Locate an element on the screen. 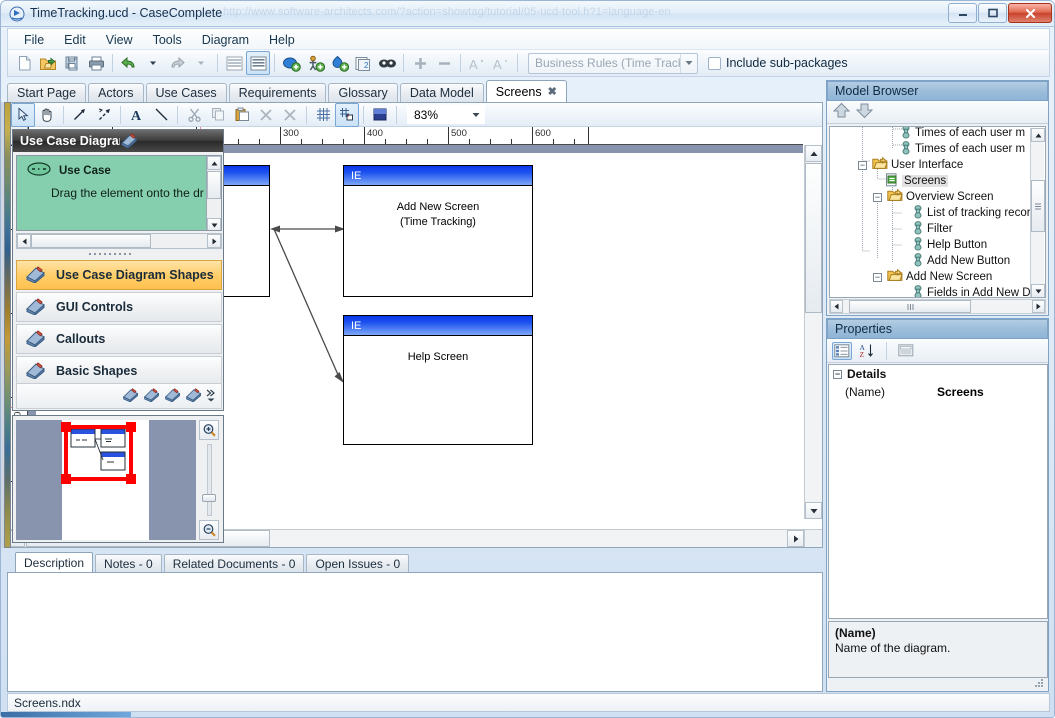 The height and width of the screenshot is (718, 1055). properties-grid: − Details (Name) Screens is located at coordinates (938, 491).